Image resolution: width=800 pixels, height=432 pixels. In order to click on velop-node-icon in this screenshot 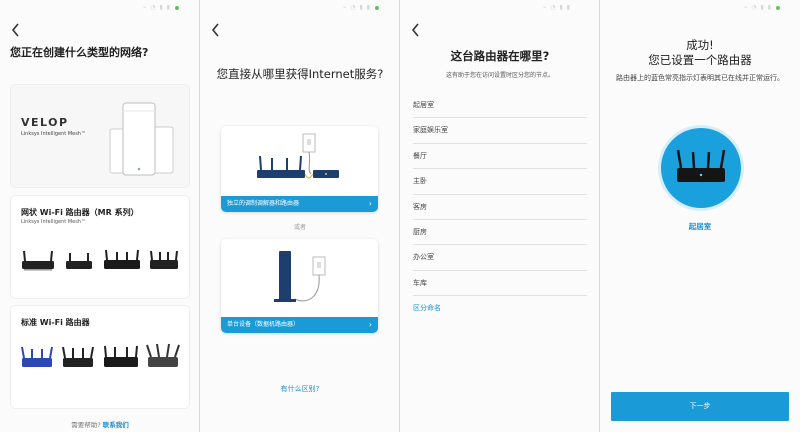, I will do `click(141, 139)`.